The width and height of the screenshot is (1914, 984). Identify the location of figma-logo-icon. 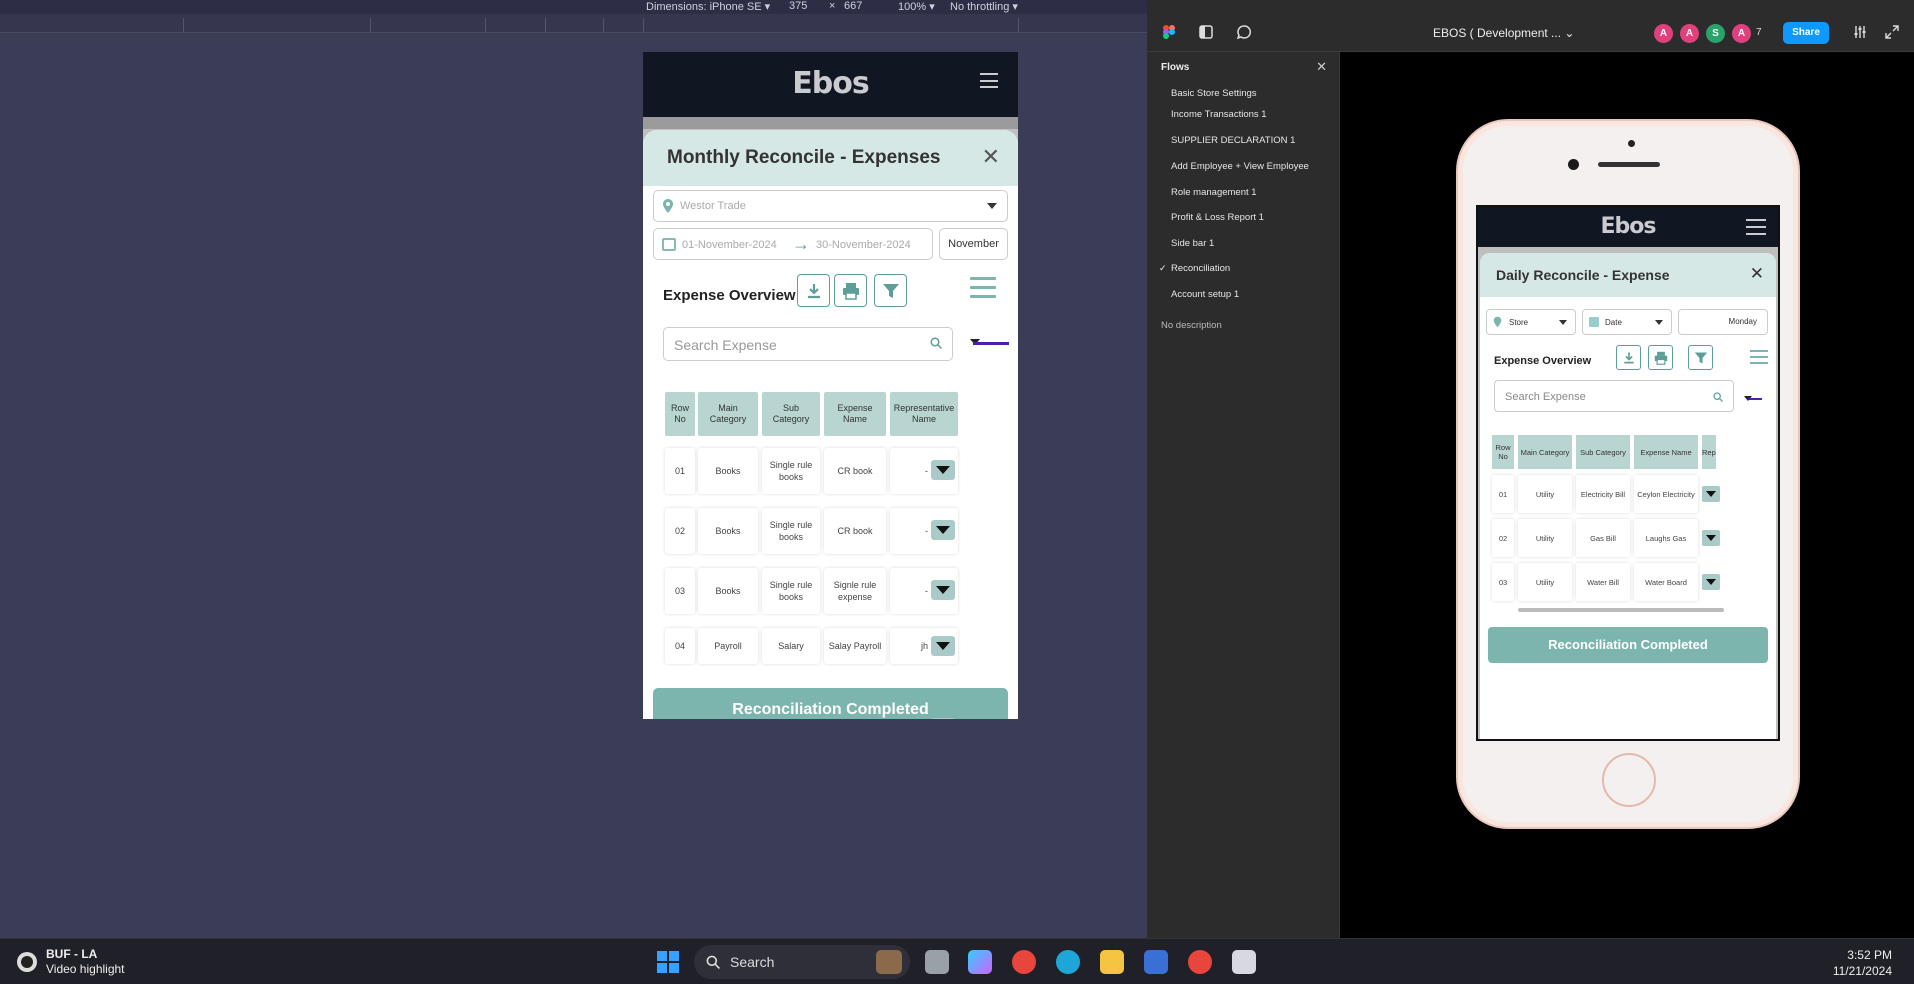
(1169, 32).